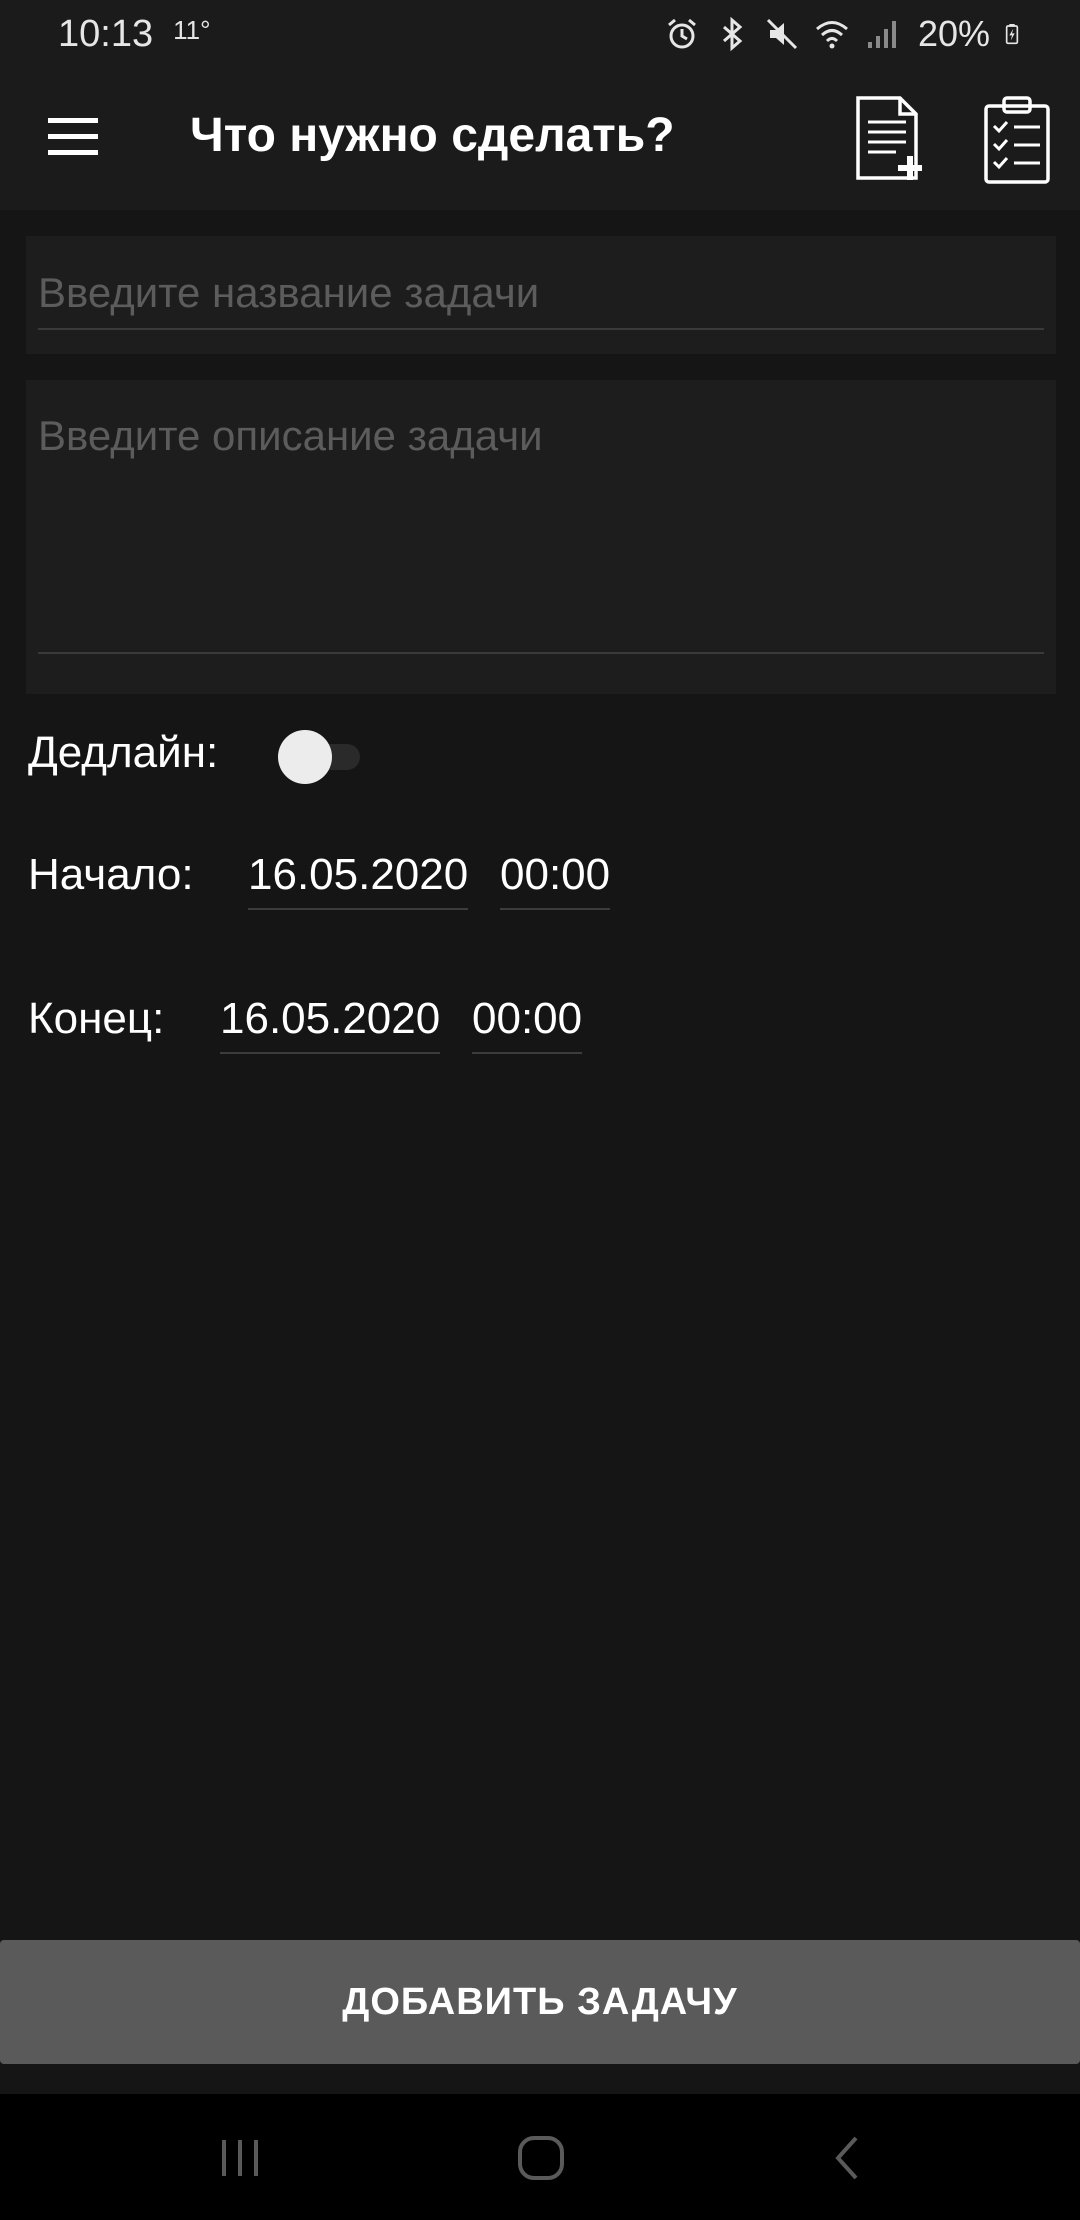 This screenshot has height=2220, width=1080. What do you see at coordinates (732, 34) in the screenshot?
I see `bluetooth-icon` at bounding box center [732, 34].